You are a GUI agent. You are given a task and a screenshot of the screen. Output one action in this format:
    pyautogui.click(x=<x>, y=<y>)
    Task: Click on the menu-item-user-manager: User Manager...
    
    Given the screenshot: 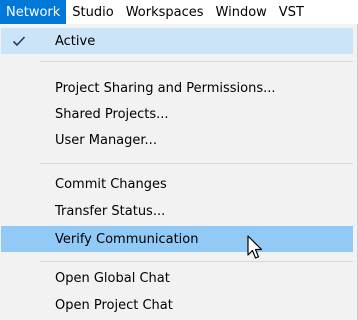 What is the action you would take?
    pyautogui.click(x=177, y=140)
    